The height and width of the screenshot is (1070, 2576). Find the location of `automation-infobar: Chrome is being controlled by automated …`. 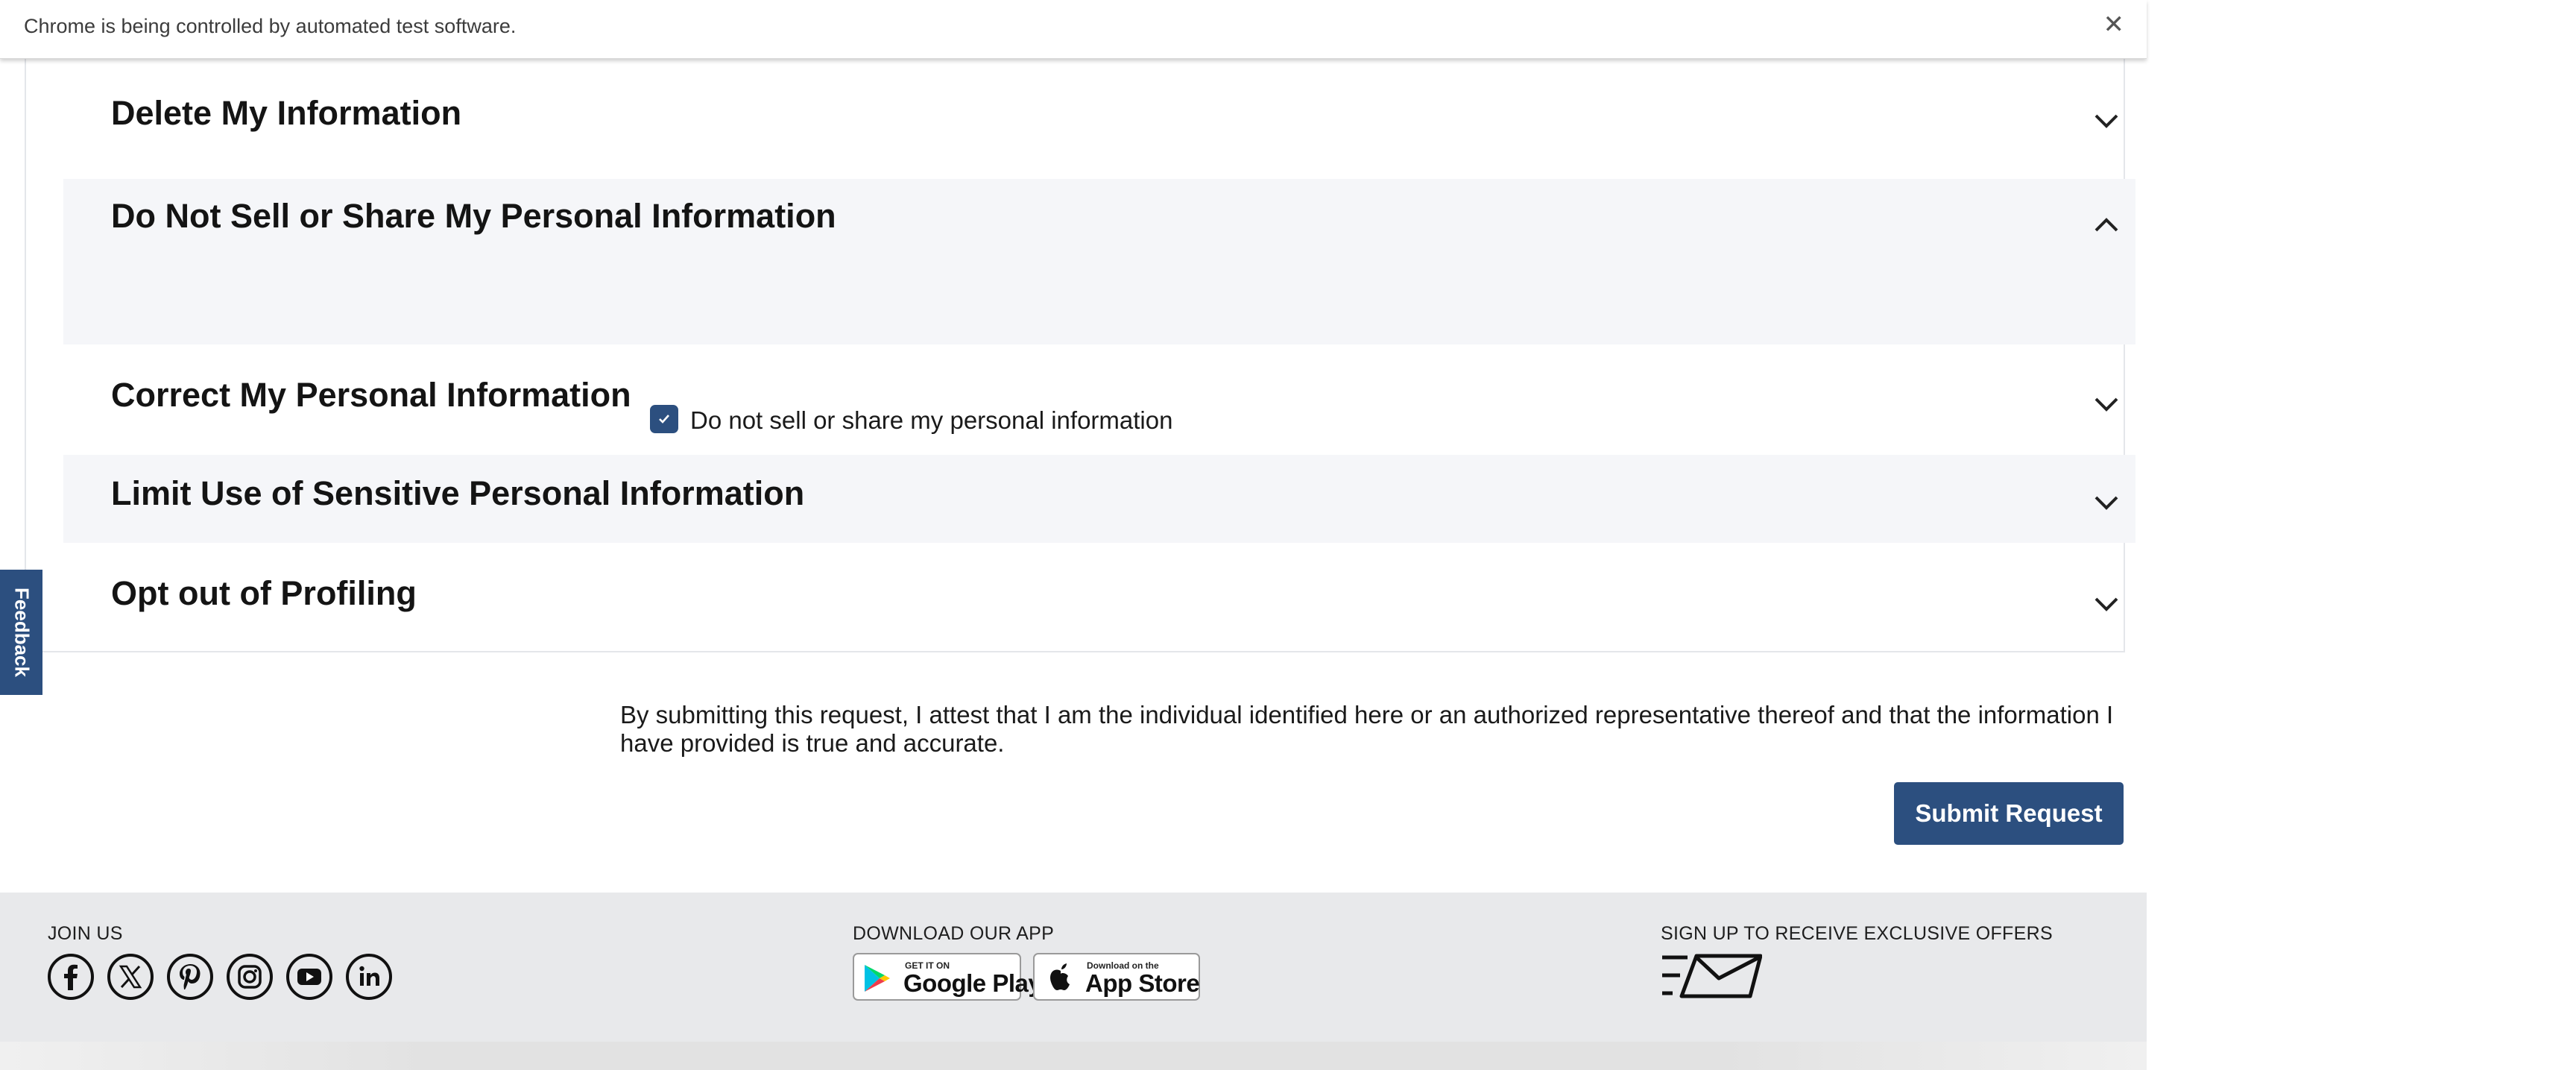

automation-infobar: Chrome is being controlled by automated … is located at coordinates (1073, 29).